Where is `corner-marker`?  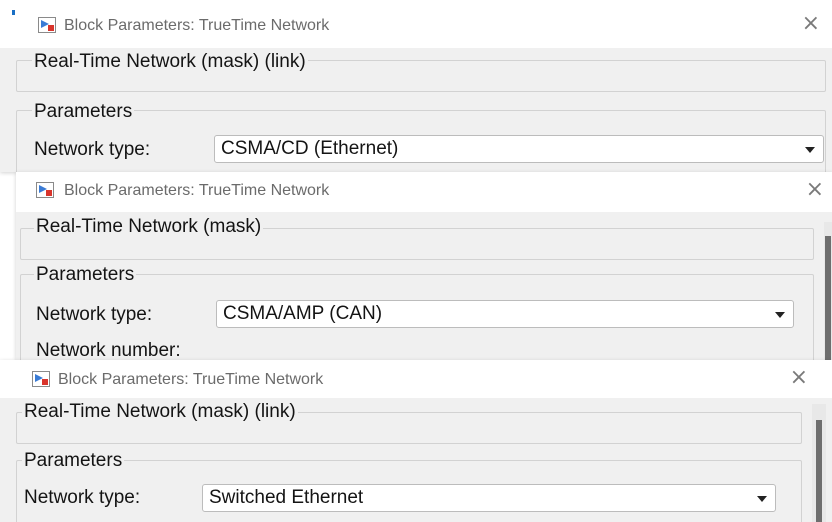
corner-marker is located at coordinates (13, 12).